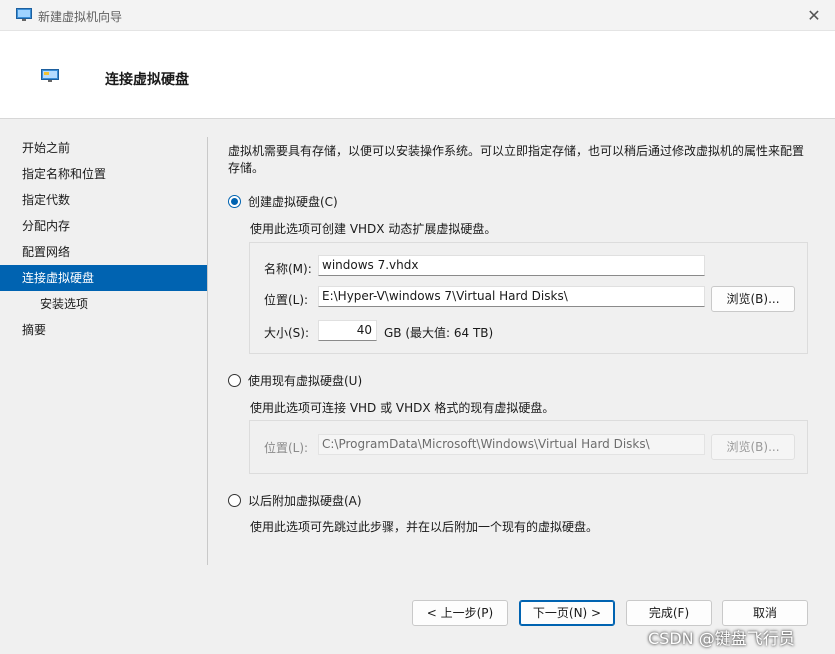 The image size is (835, 654). I want to click on size-label: 大小(S):, so click(287, 333).